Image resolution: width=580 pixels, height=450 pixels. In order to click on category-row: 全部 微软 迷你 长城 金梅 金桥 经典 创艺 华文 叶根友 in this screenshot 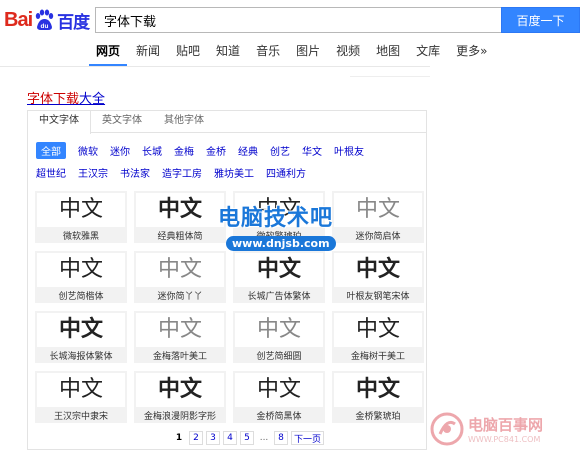, I will do `click(226, 150)`.